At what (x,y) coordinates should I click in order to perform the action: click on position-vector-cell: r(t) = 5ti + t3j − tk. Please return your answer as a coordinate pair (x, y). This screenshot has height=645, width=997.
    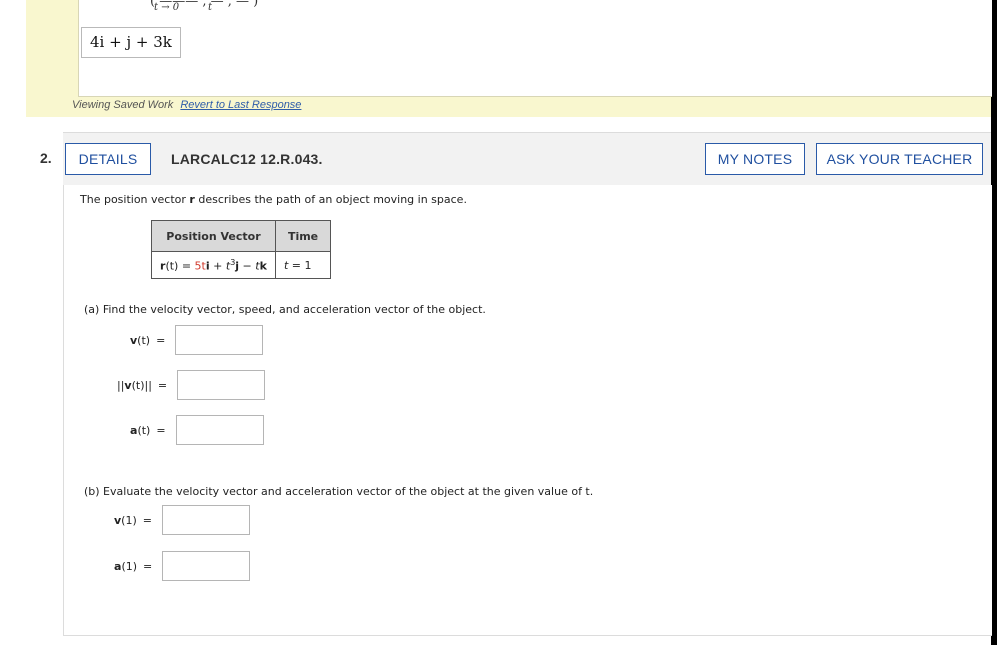
    Looking at the image, I should click on (213, 265).